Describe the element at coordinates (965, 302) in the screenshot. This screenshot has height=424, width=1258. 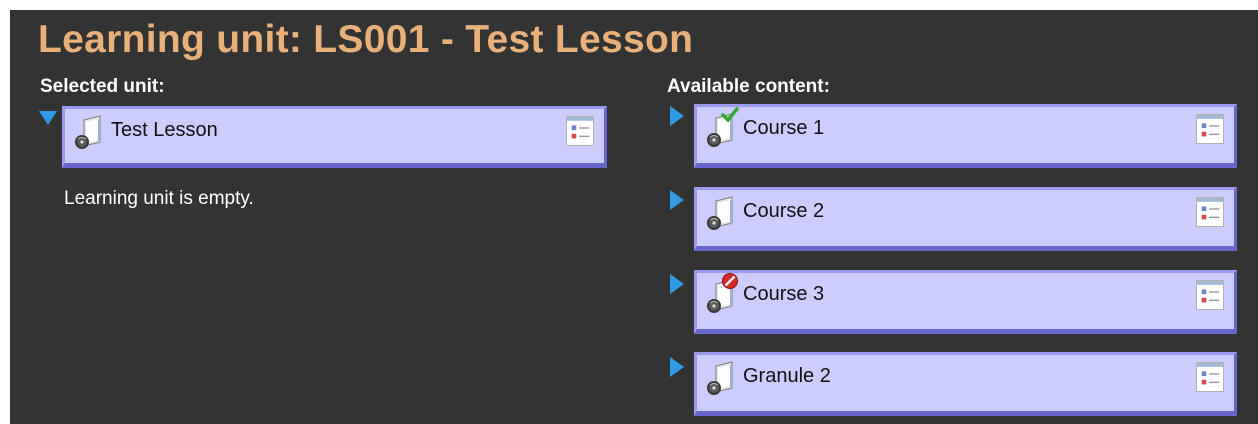
I see `available-item-course-3: Course 3` at that location.